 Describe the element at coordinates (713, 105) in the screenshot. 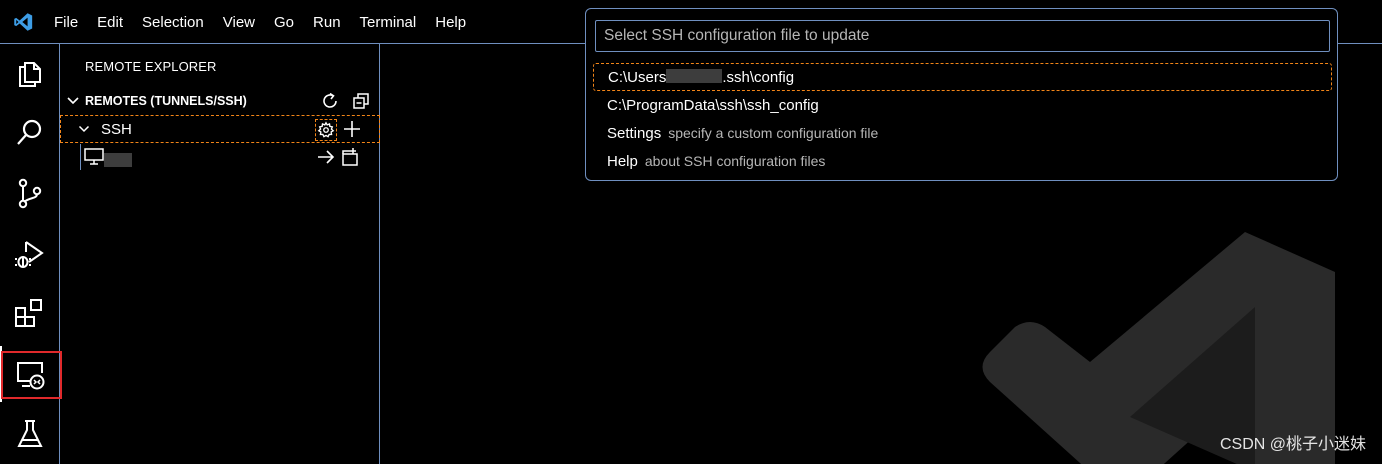

I see `quick-pick-item-label: C:\ProgramData\ssh\ssh_config` at that location.